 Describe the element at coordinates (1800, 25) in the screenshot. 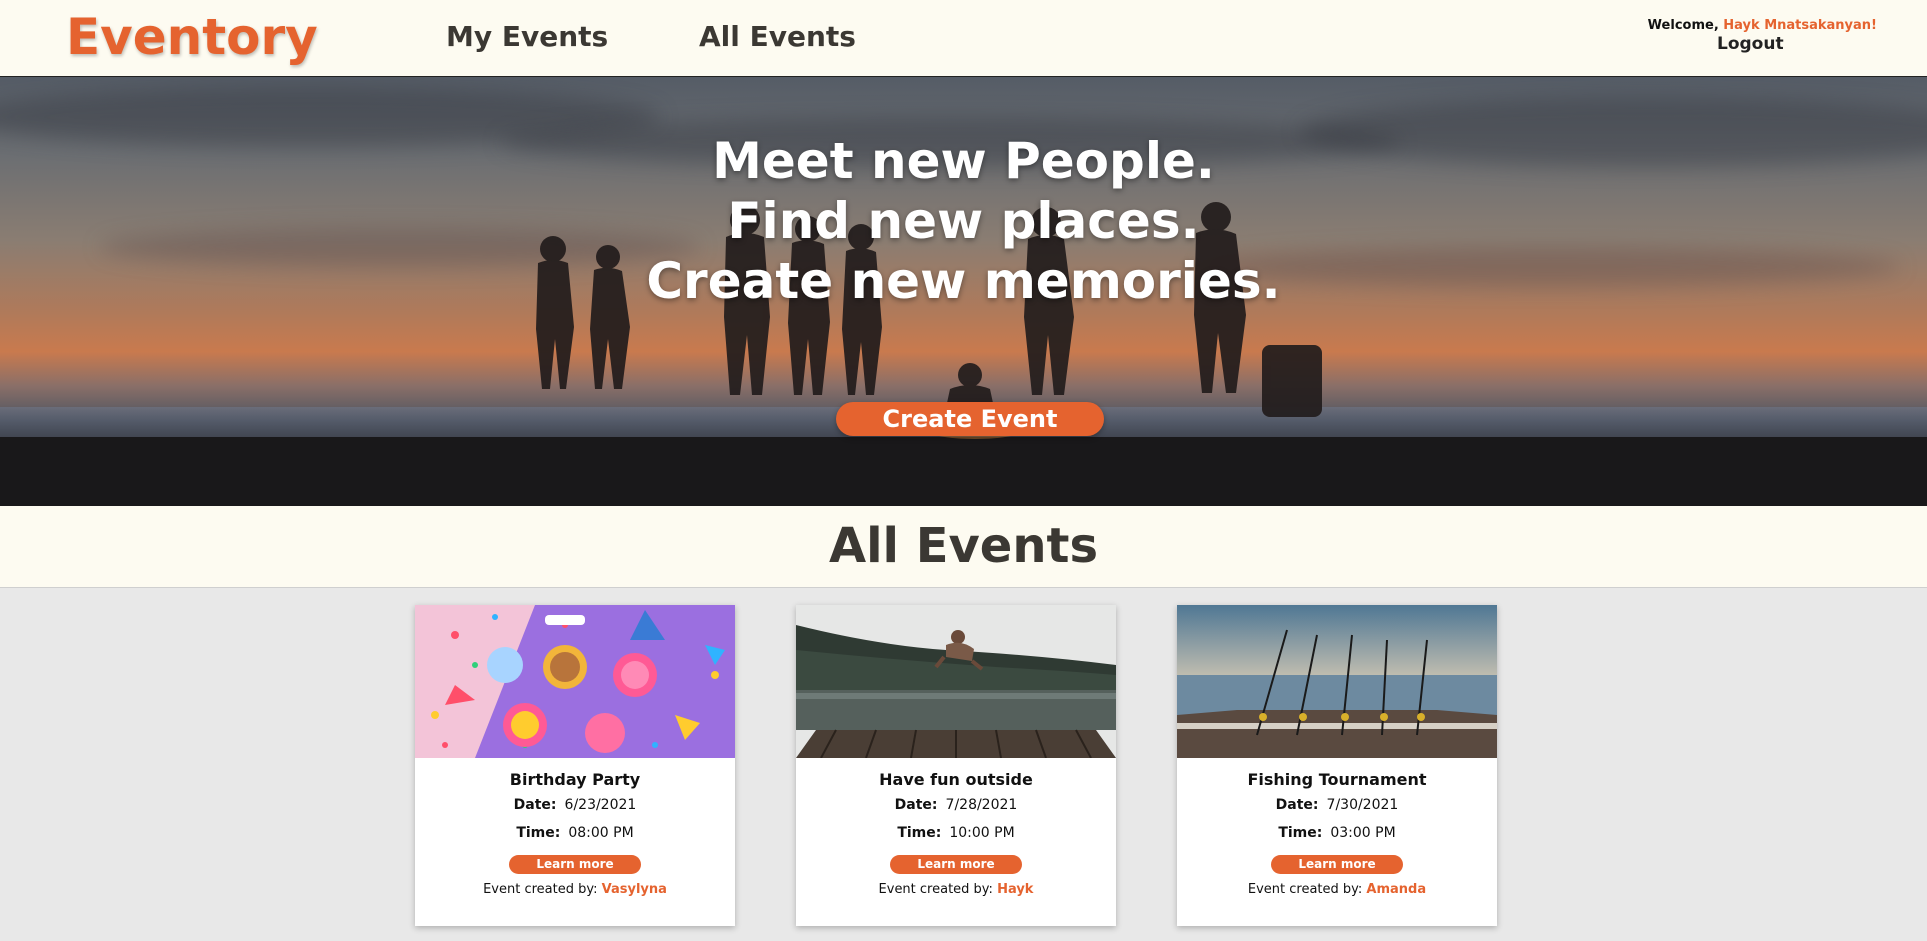

I see `username: Hayk Mnatsakanyan!` at that location.